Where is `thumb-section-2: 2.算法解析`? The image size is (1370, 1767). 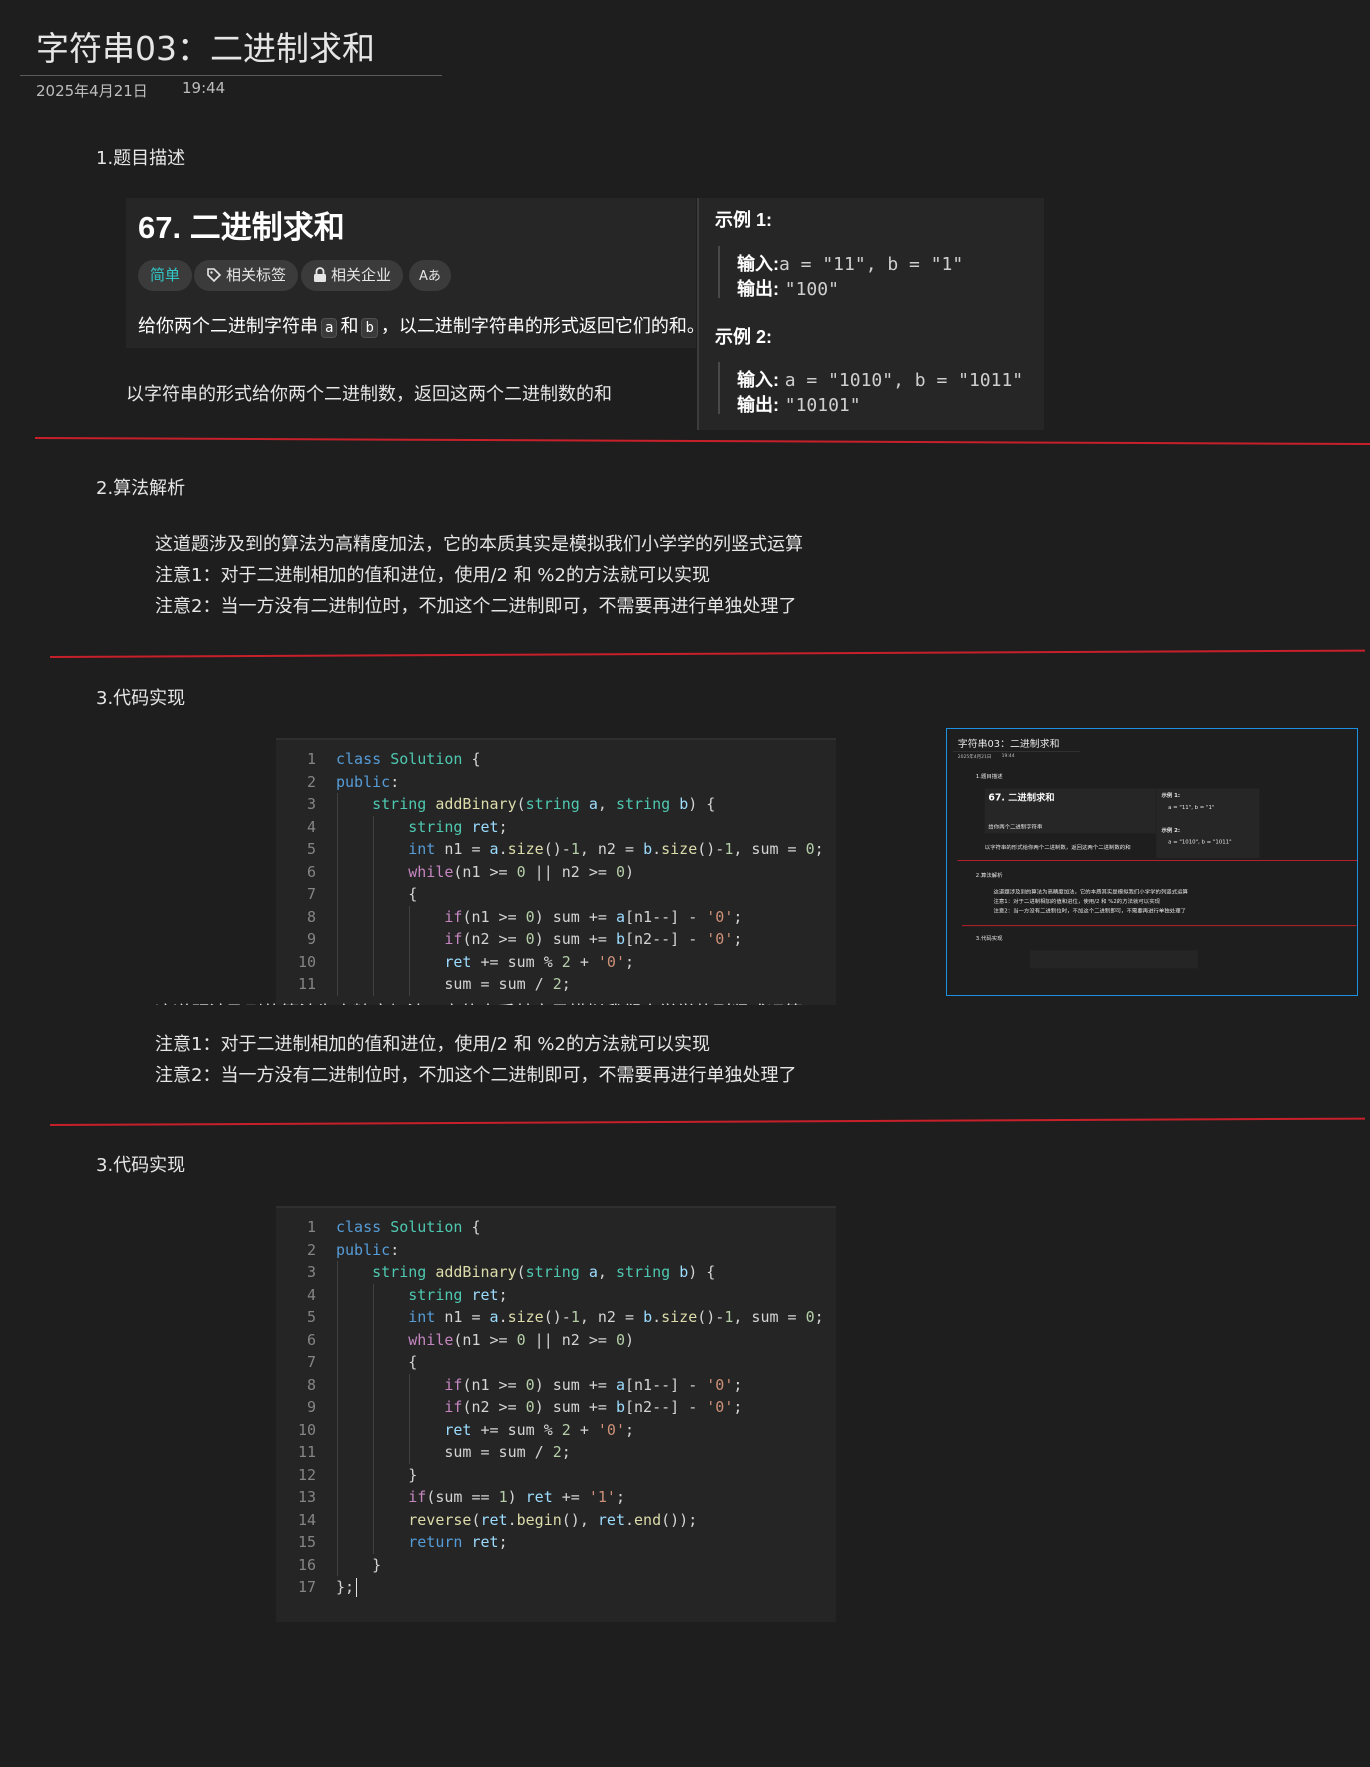
thumb-section-2: 2.算法解析 is located at coordinates (989, 875).